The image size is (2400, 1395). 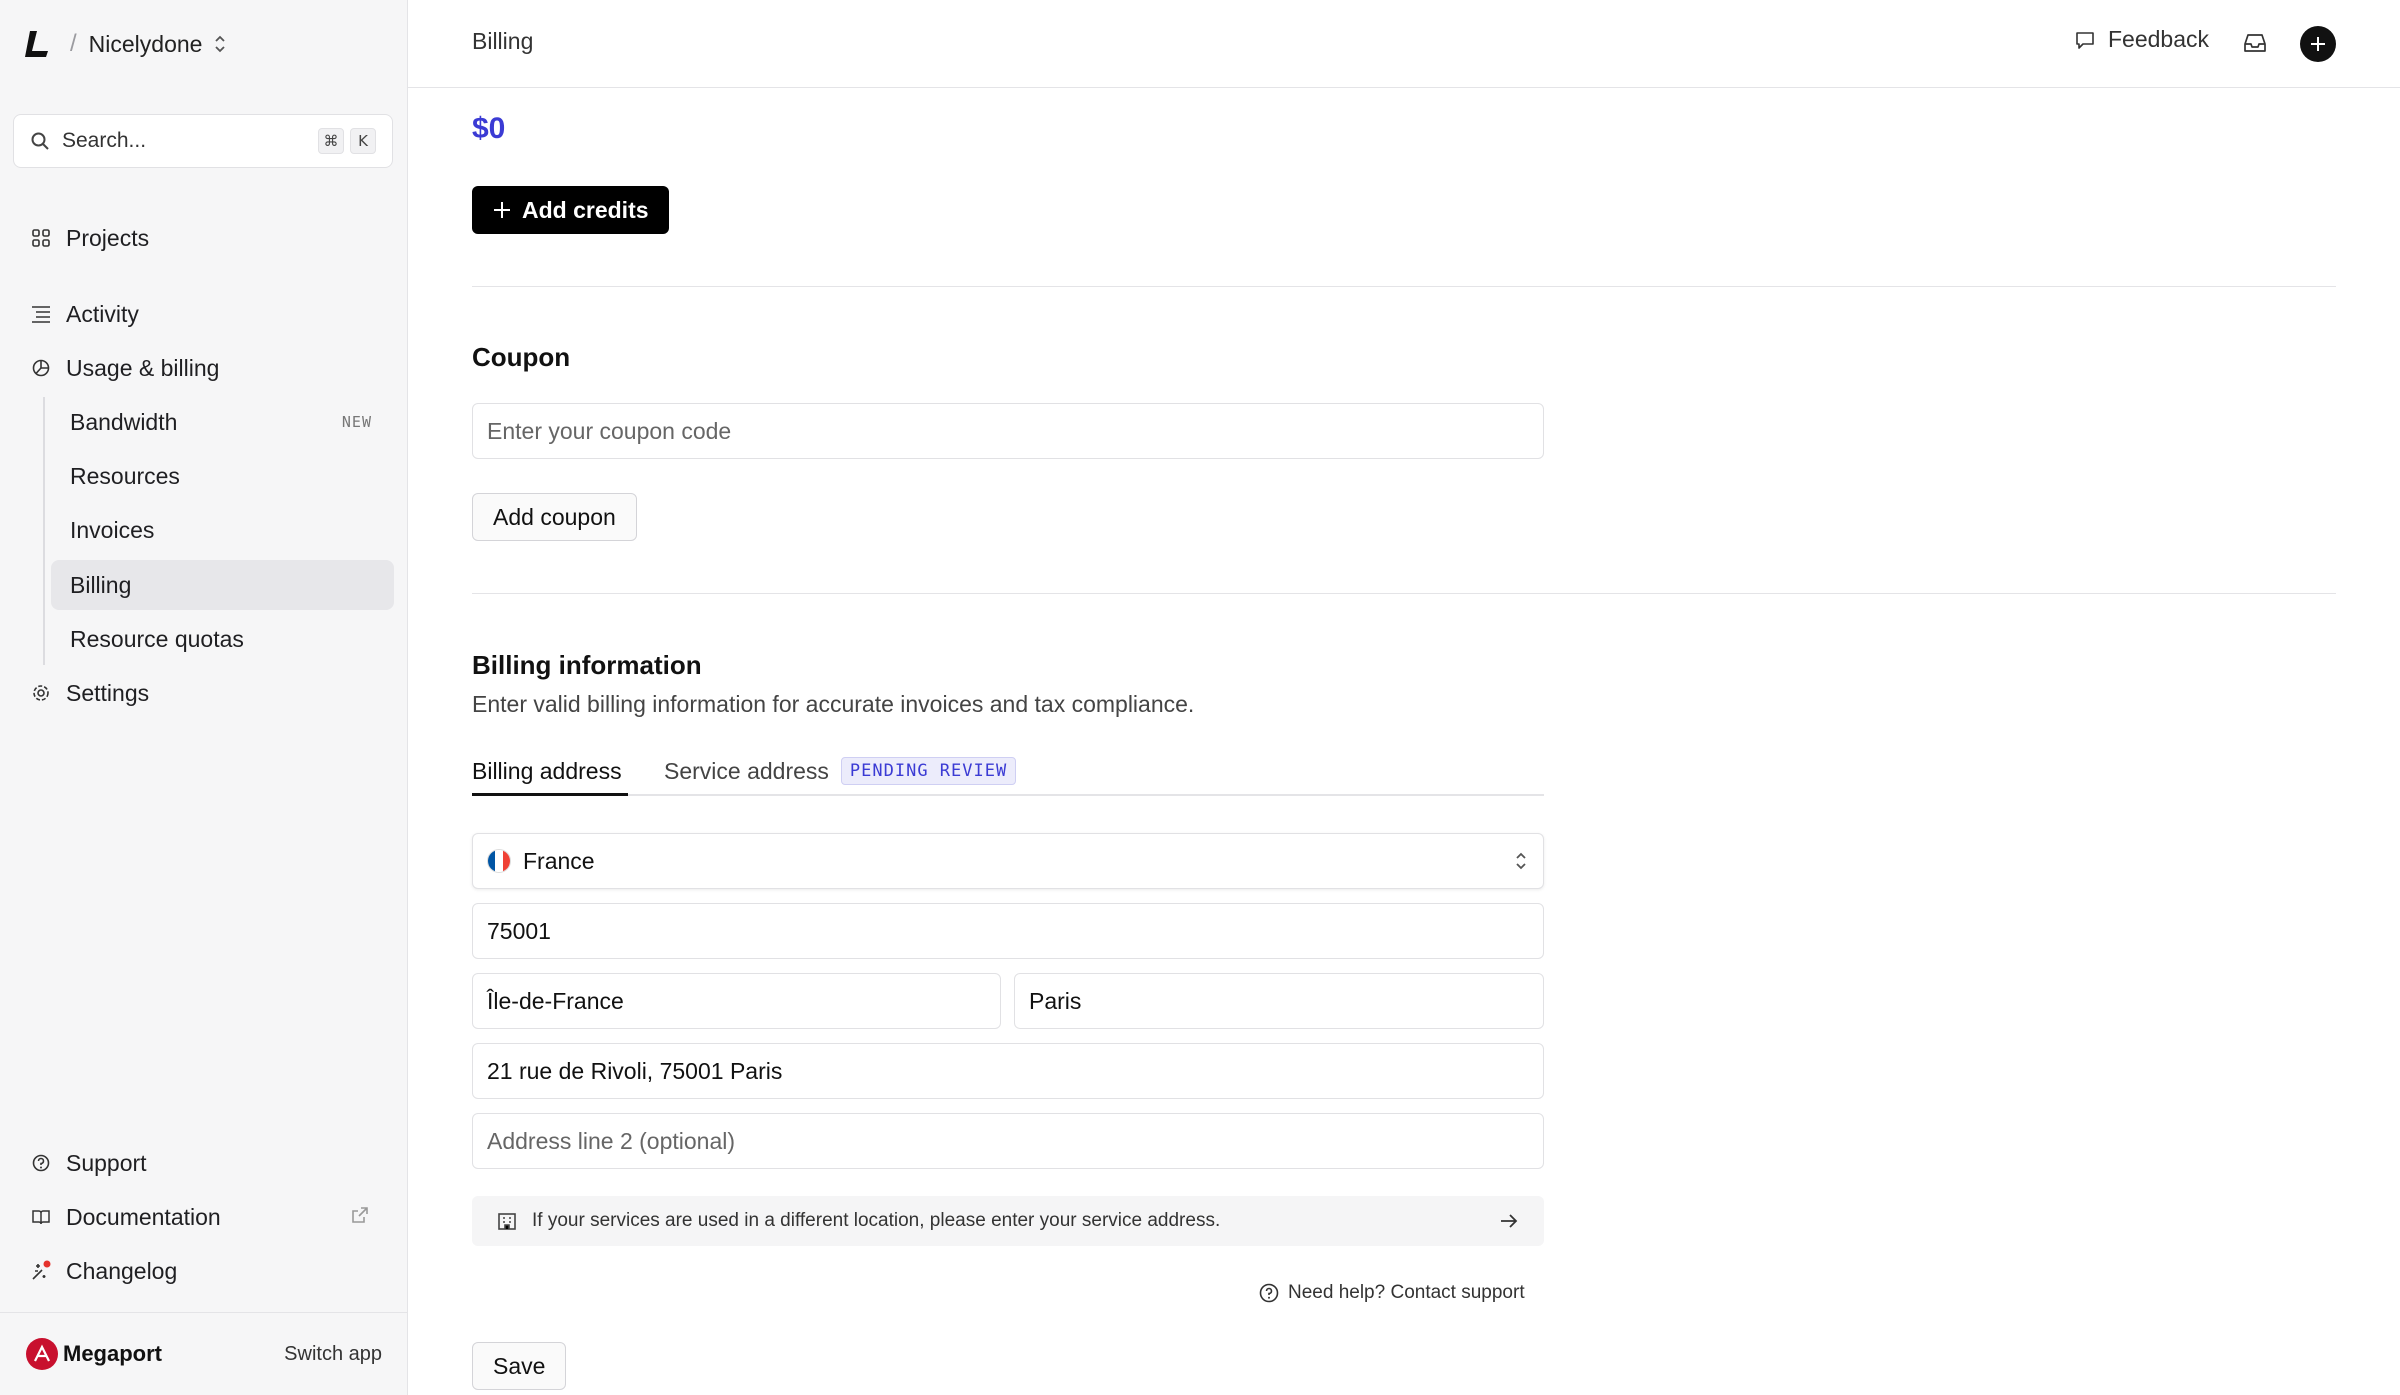 I want to click on message-icon, so click(x=2085, y=40).